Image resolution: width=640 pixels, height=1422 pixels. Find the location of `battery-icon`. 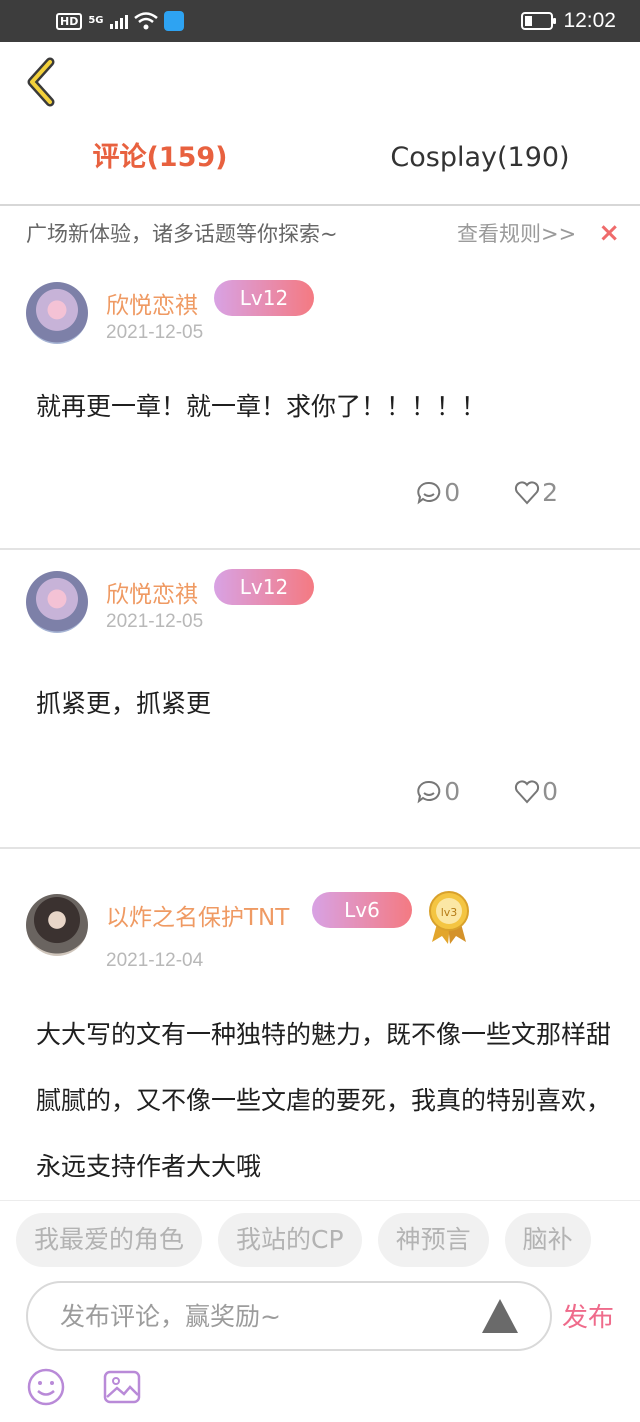

battery-icon is located at coordinates (539, 21).